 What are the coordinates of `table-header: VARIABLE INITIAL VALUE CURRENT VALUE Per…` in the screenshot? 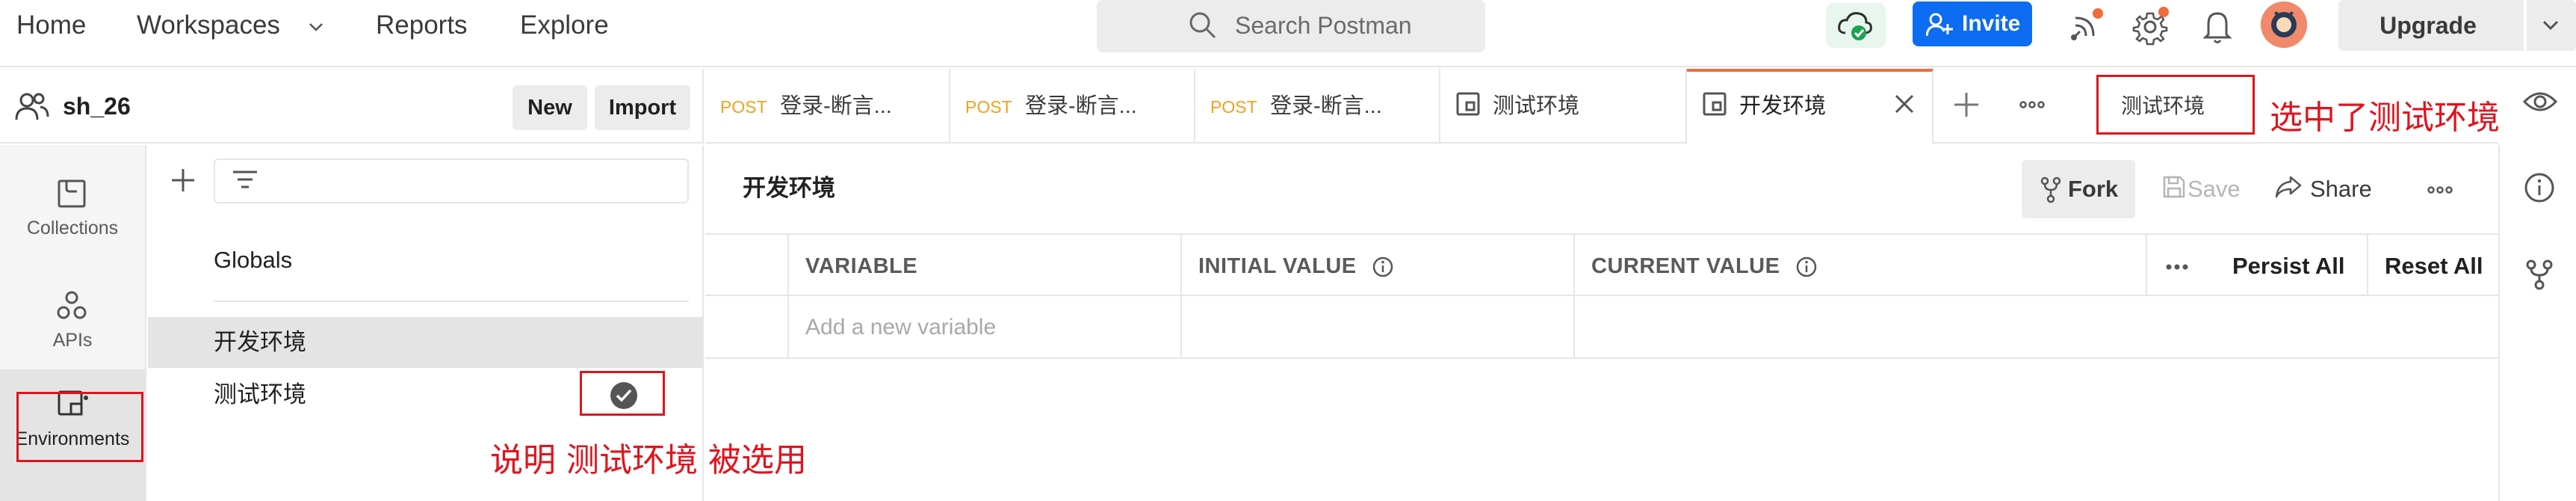 It's located at (1601, 265).